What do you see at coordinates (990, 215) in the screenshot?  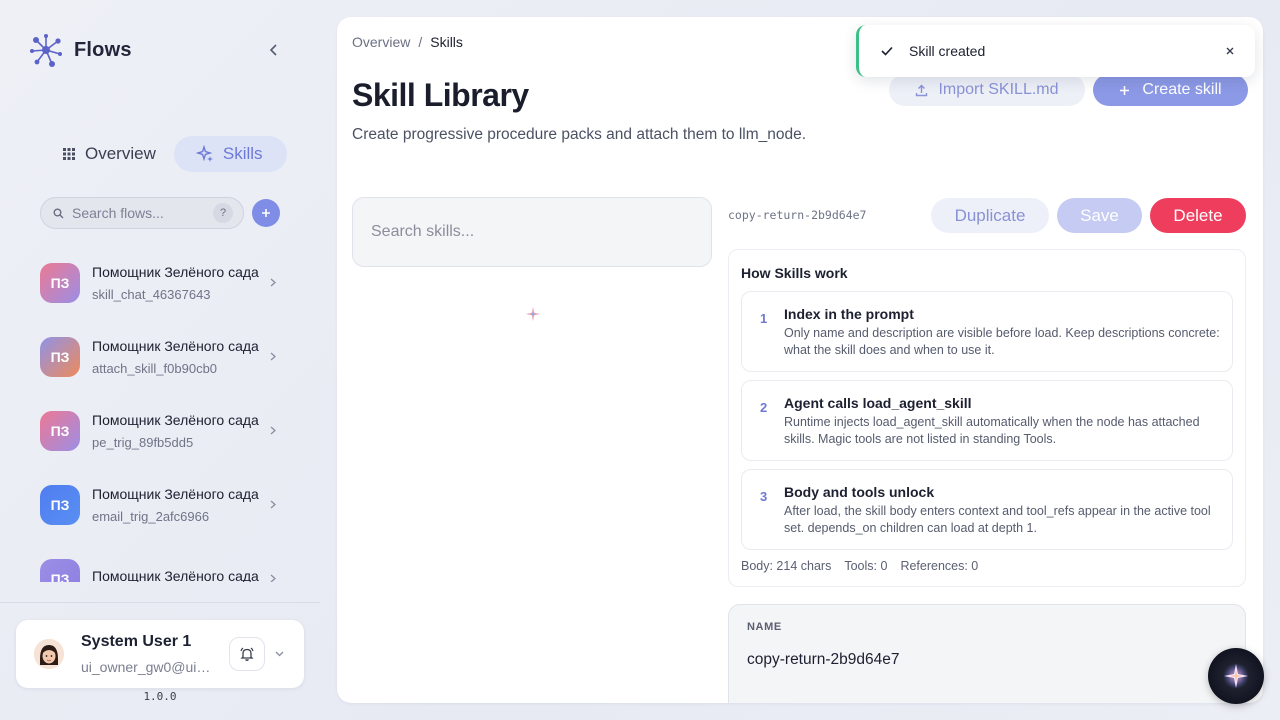 I see `duplicate-button: Duplicate` at bounding box center [990, 215].